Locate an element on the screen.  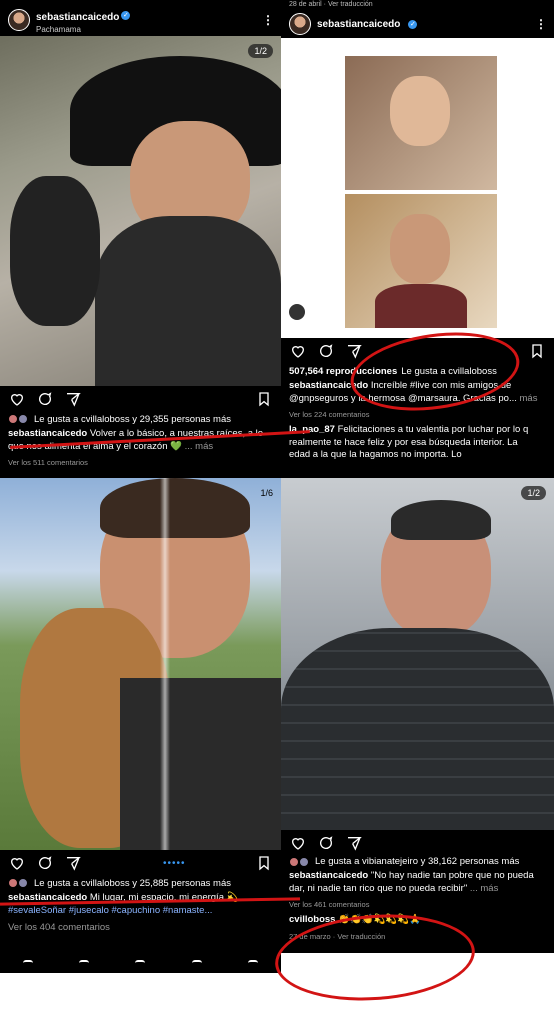
comment-username: cvilloboss is located at coordinates (312, 919).